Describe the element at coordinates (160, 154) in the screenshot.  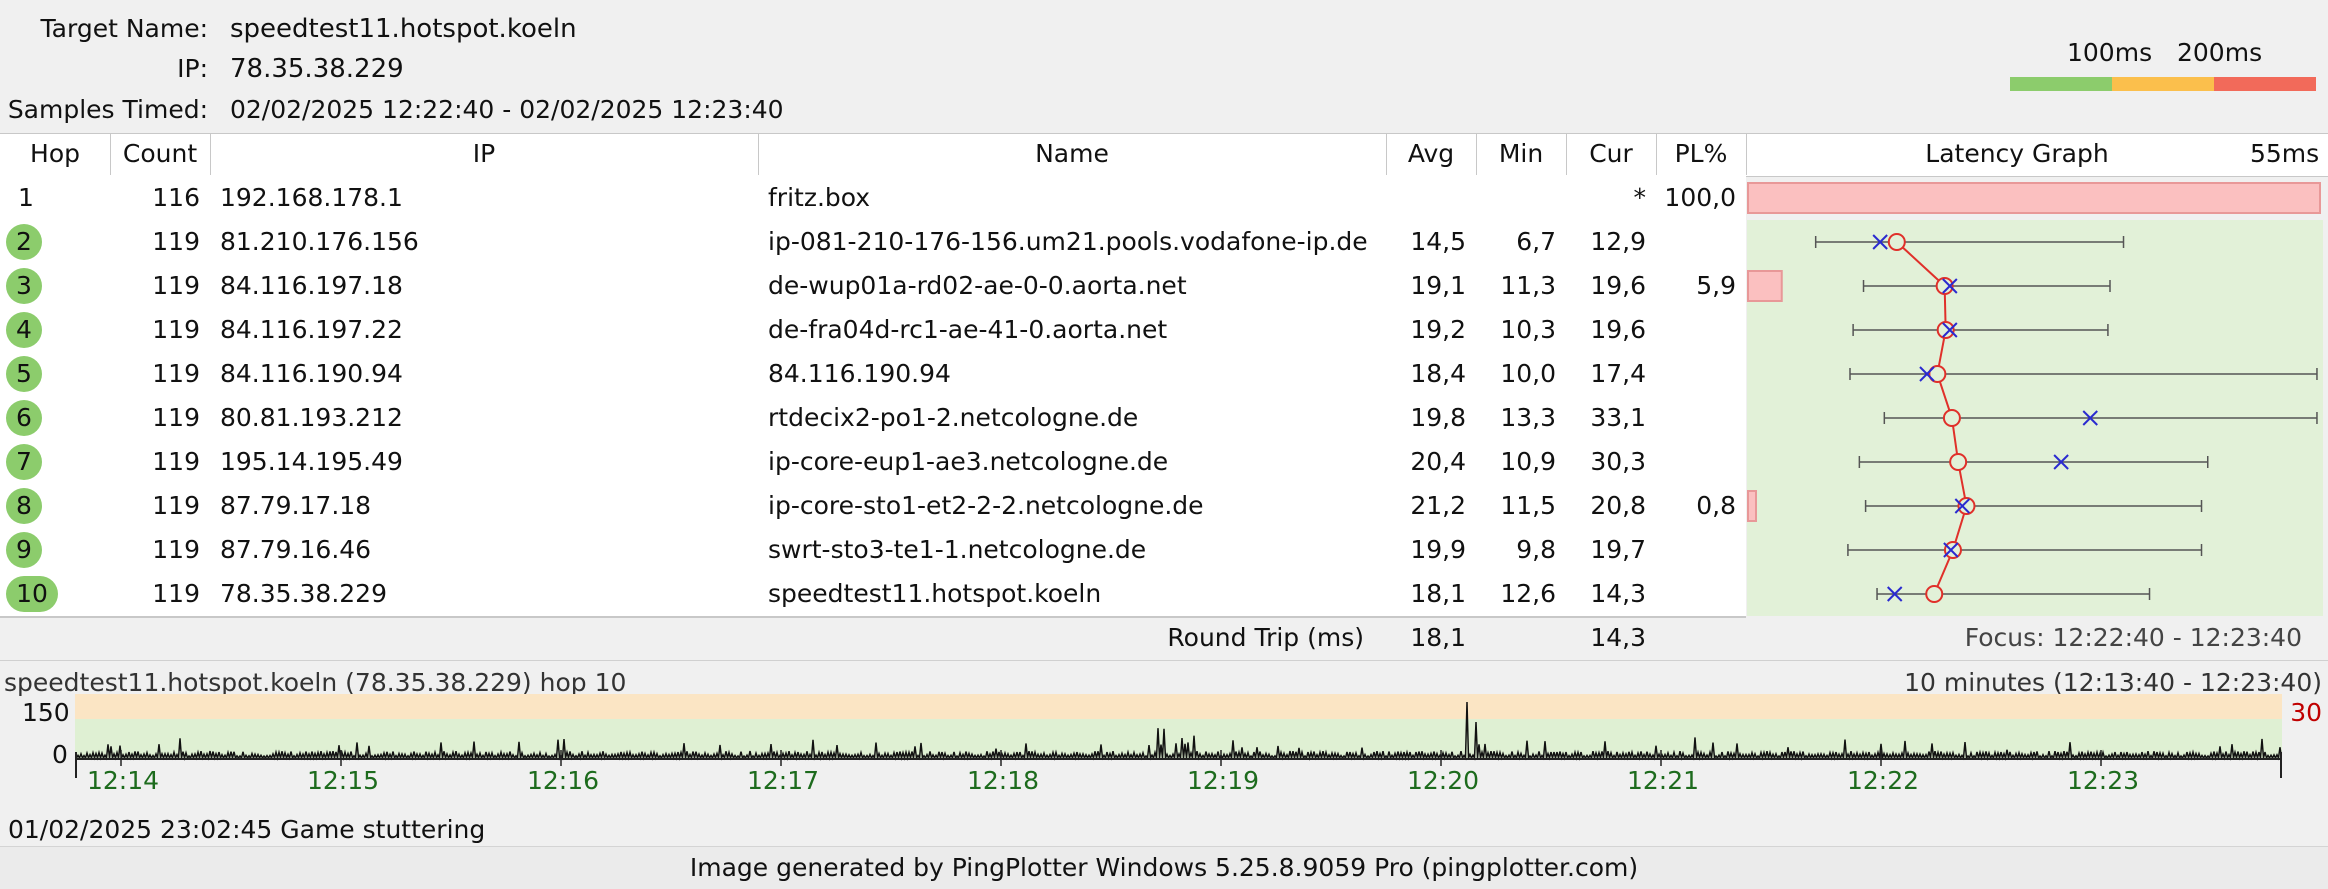
I see `col-header-count: Count` at that location.